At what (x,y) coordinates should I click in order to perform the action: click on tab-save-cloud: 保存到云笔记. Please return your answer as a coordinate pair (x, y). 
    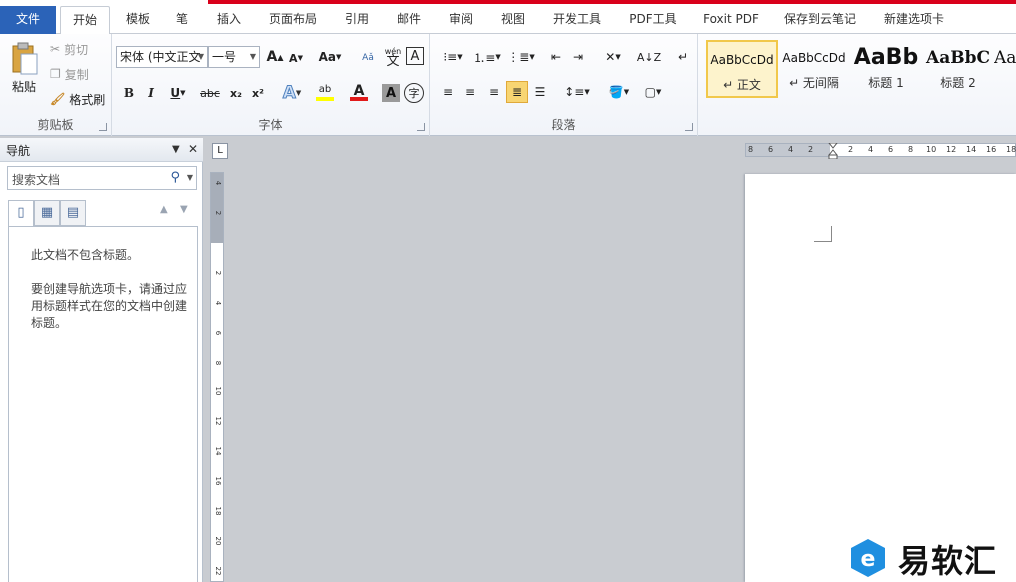
    Looking at the image, I should click on (820, 21).